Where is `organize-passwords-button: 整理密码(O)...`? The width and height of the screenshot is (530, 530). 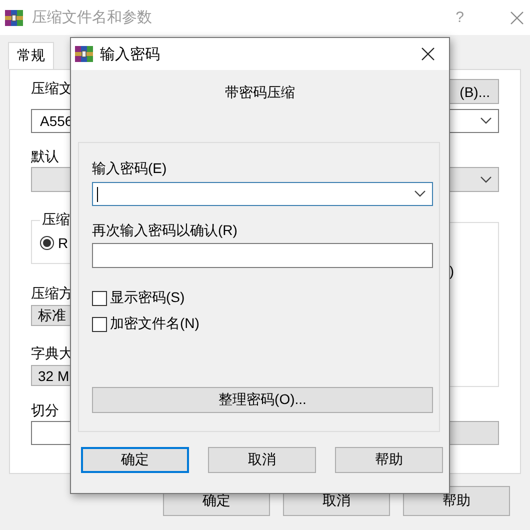 organize-passwords-button: 整理密码(O)... is located at coordinates (262, 400).